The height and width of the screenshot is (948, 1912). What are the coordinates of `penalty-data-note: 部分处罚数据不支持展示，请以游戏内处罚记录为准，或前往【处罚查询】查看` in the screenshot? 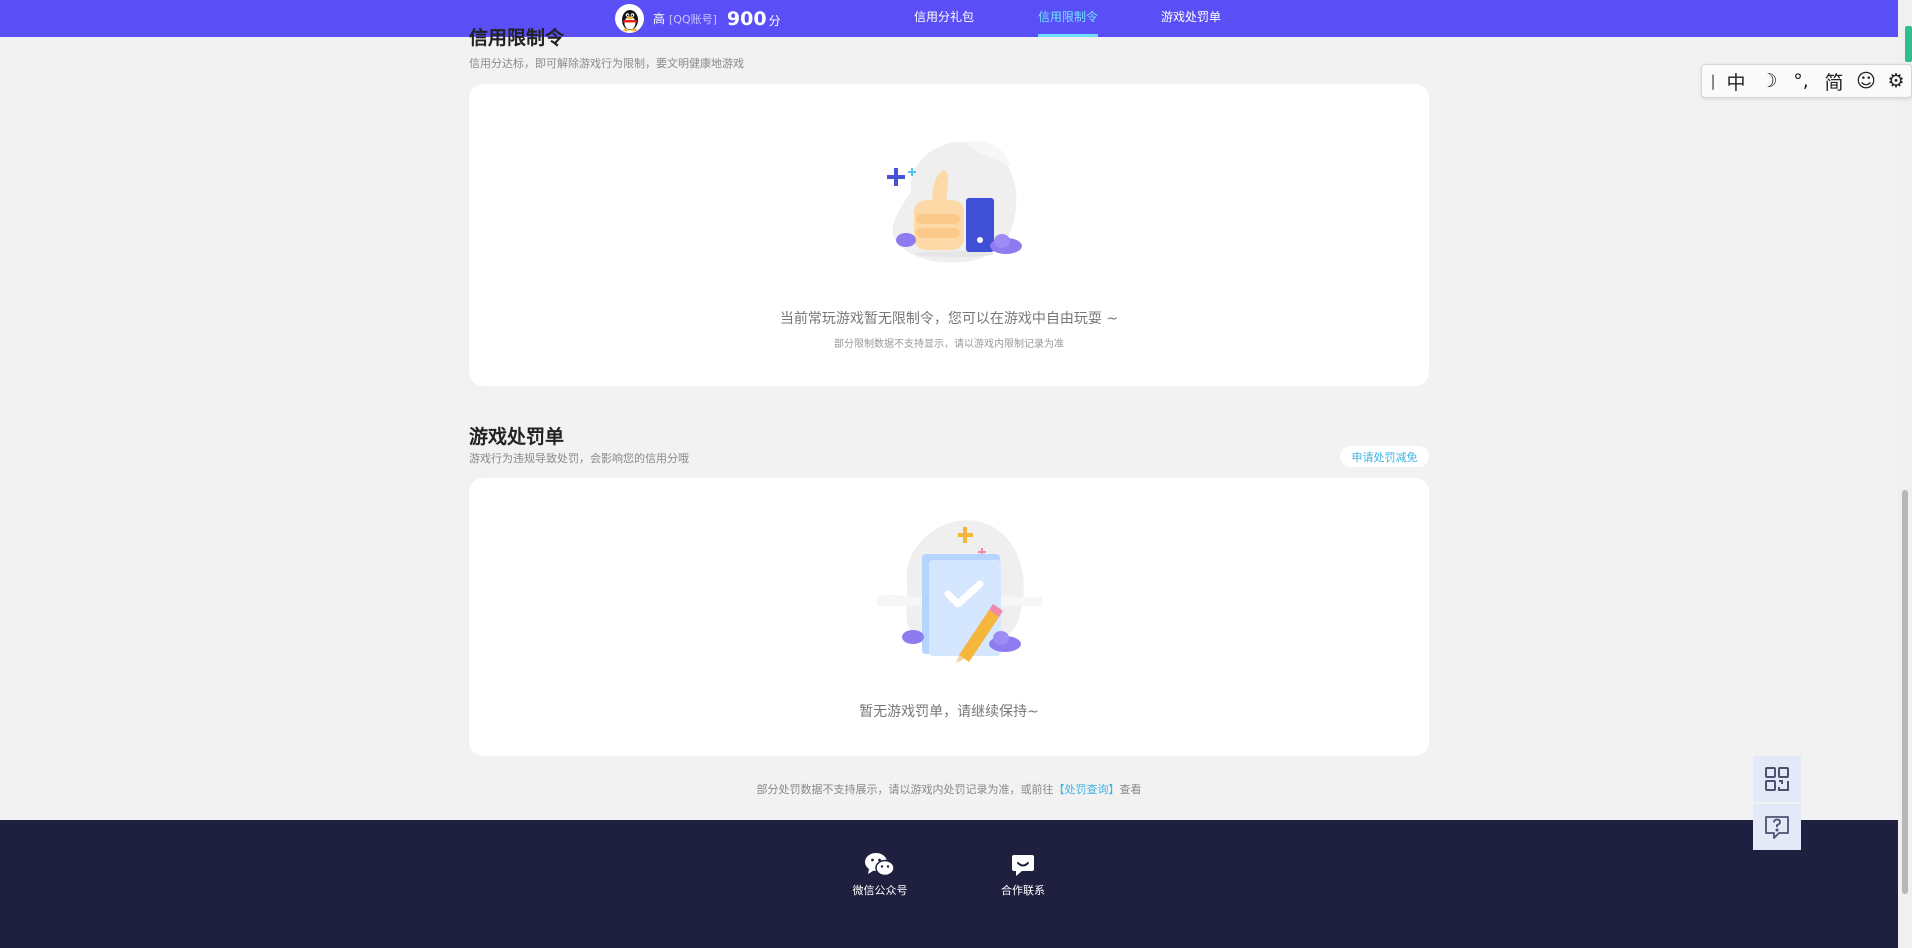 It's located at (949, 789).